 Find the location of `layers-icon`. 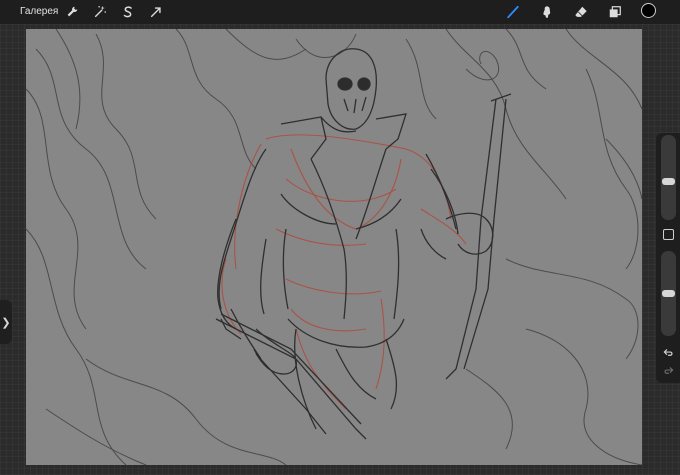

layers-icon is located at coordinates (615, 12).